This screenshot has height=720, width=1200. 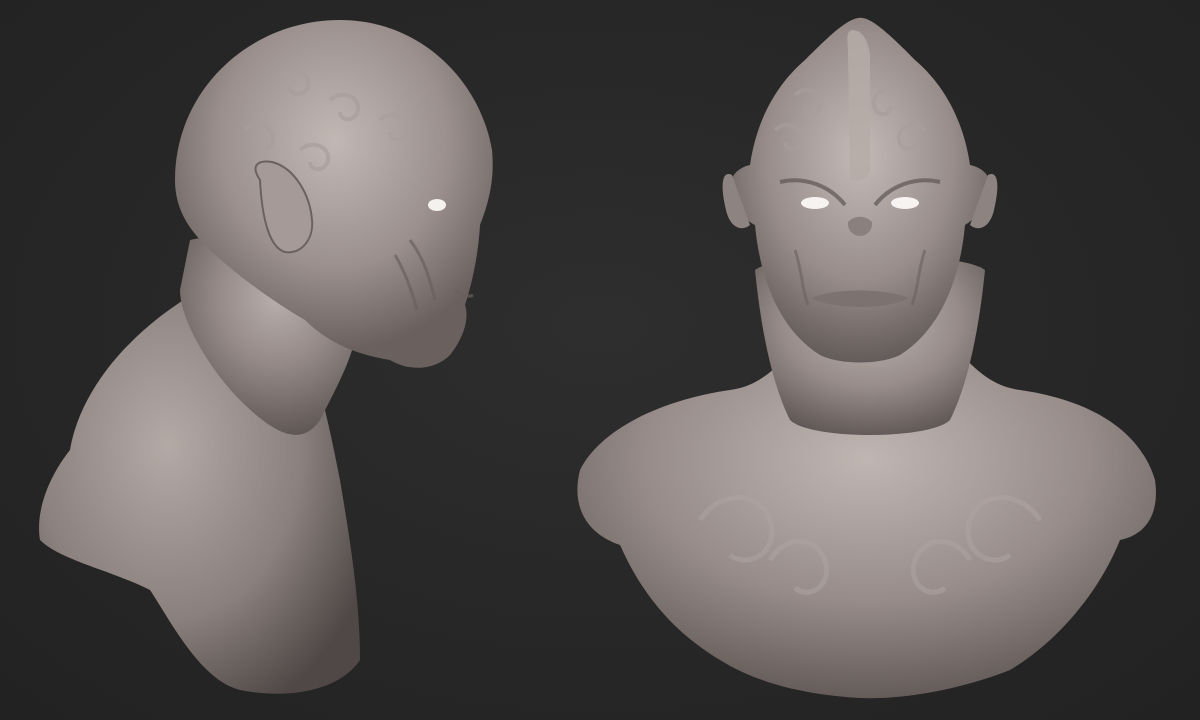 What do you see at coordinates (437, 205) in the screenshot?
I see `bust-profile-eye-icon` at bounding box center [437, 205].